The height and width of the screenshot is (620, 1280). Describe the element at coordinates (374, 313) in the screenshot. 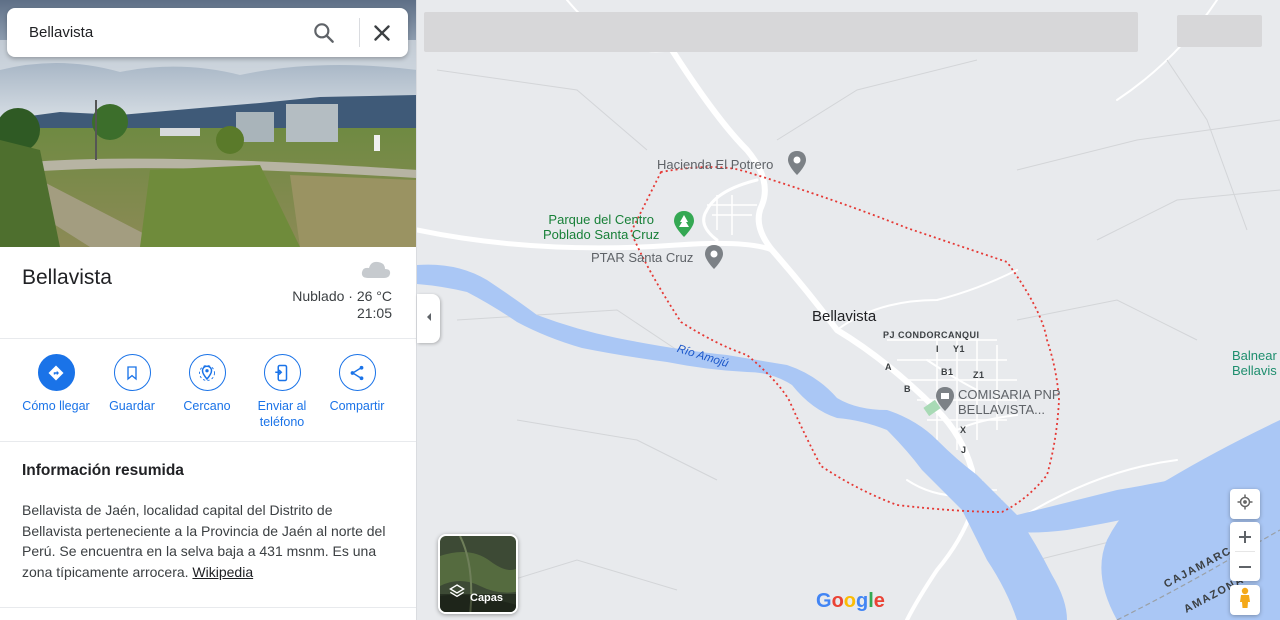

I see `weather-time: 21:05` at that location.